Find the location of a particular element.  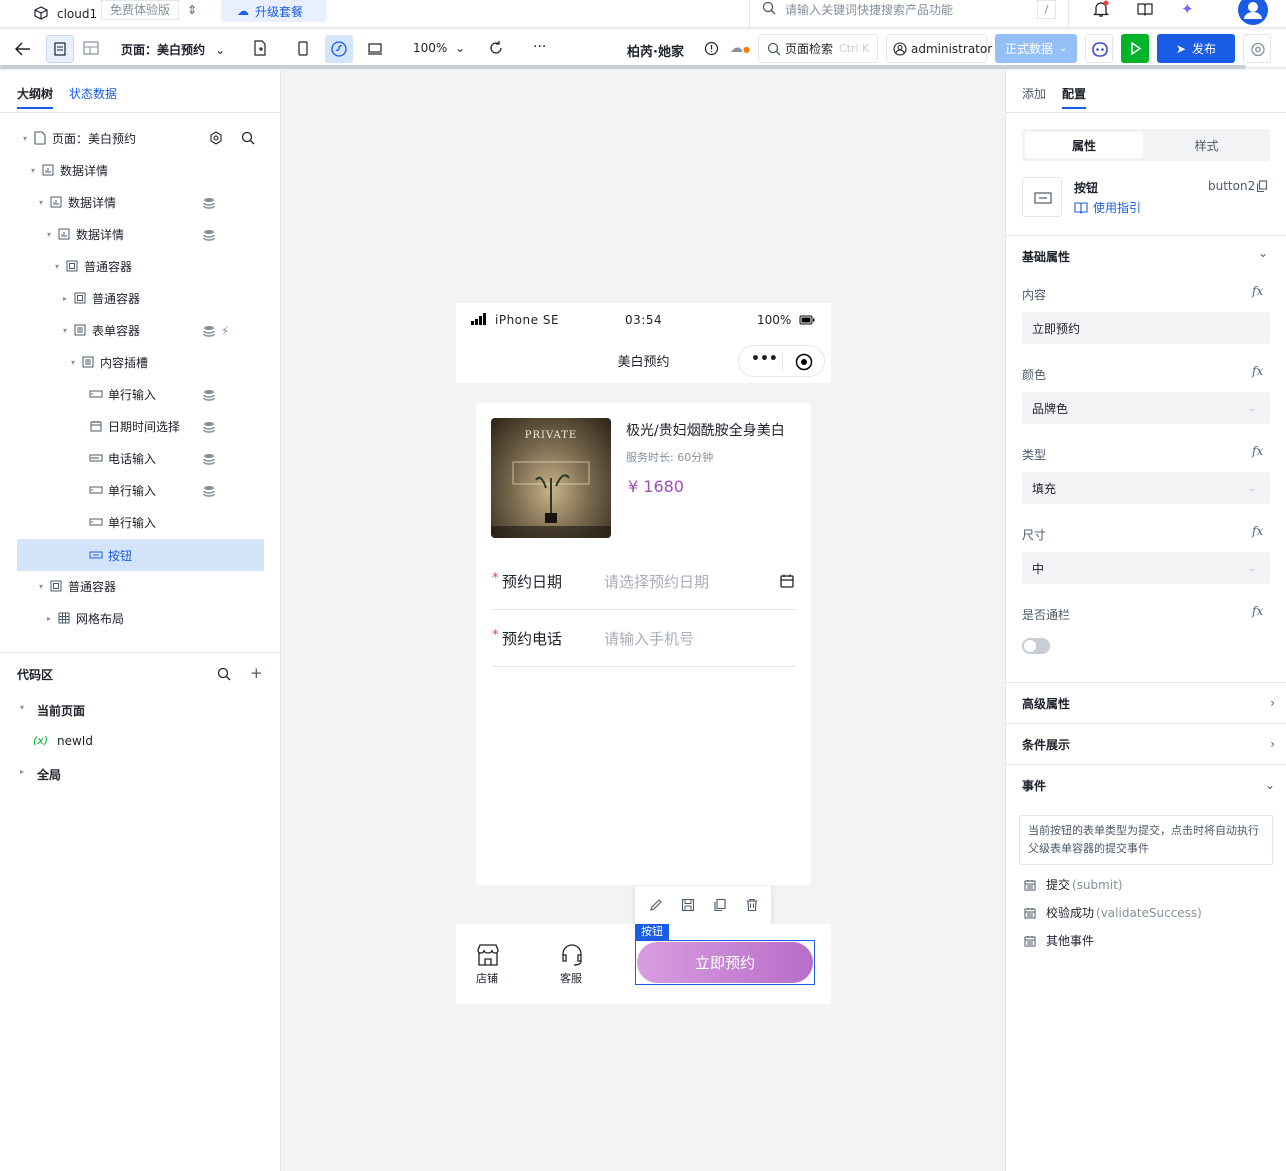

avatar is located at coordinates (1253, 12).